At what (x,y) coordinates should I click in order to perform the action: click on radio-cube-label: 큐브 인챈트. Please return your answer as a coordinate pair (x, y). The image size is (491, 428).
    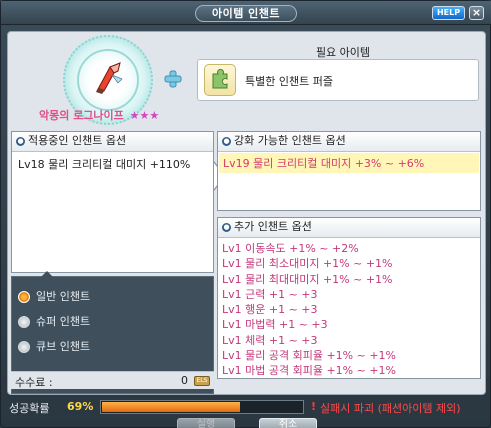
    Looking at the image, I should click on (63, 346).